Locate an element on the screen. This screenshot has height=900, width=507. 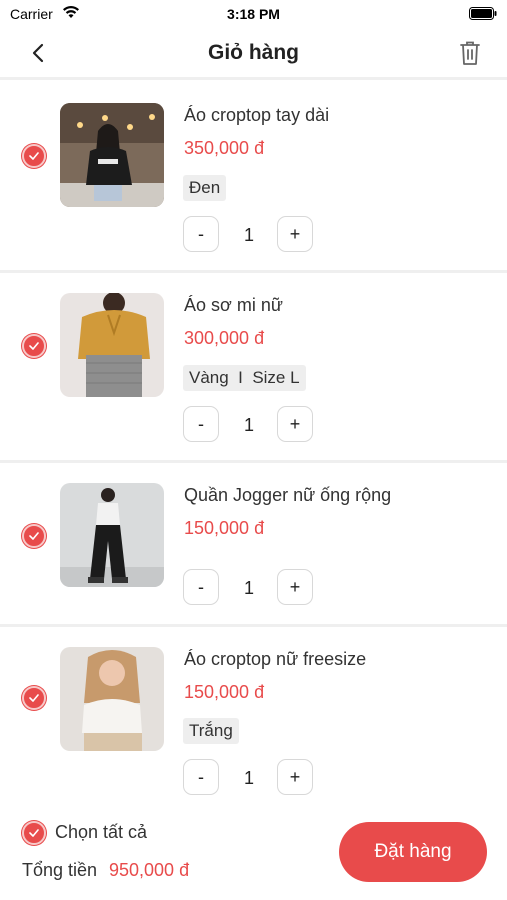
product-name: Áo croptop tay dài is located at coordinates (257, 115).